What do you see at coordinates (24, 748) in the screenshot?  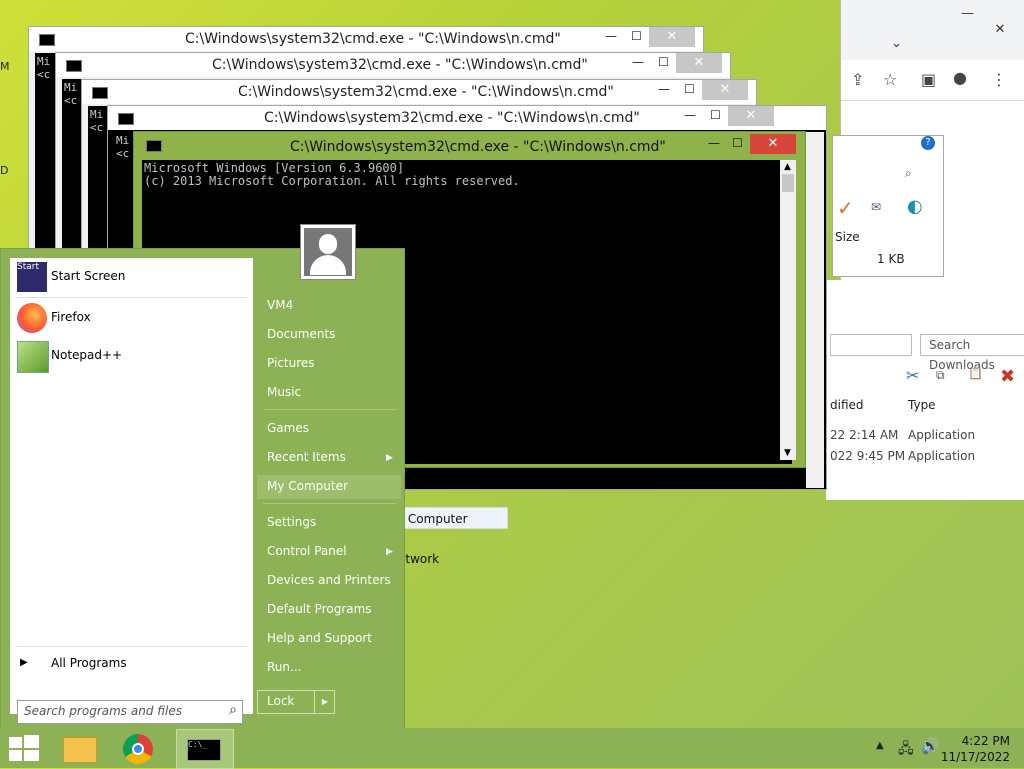 I see `start-button` at bounding box center [24, 748].